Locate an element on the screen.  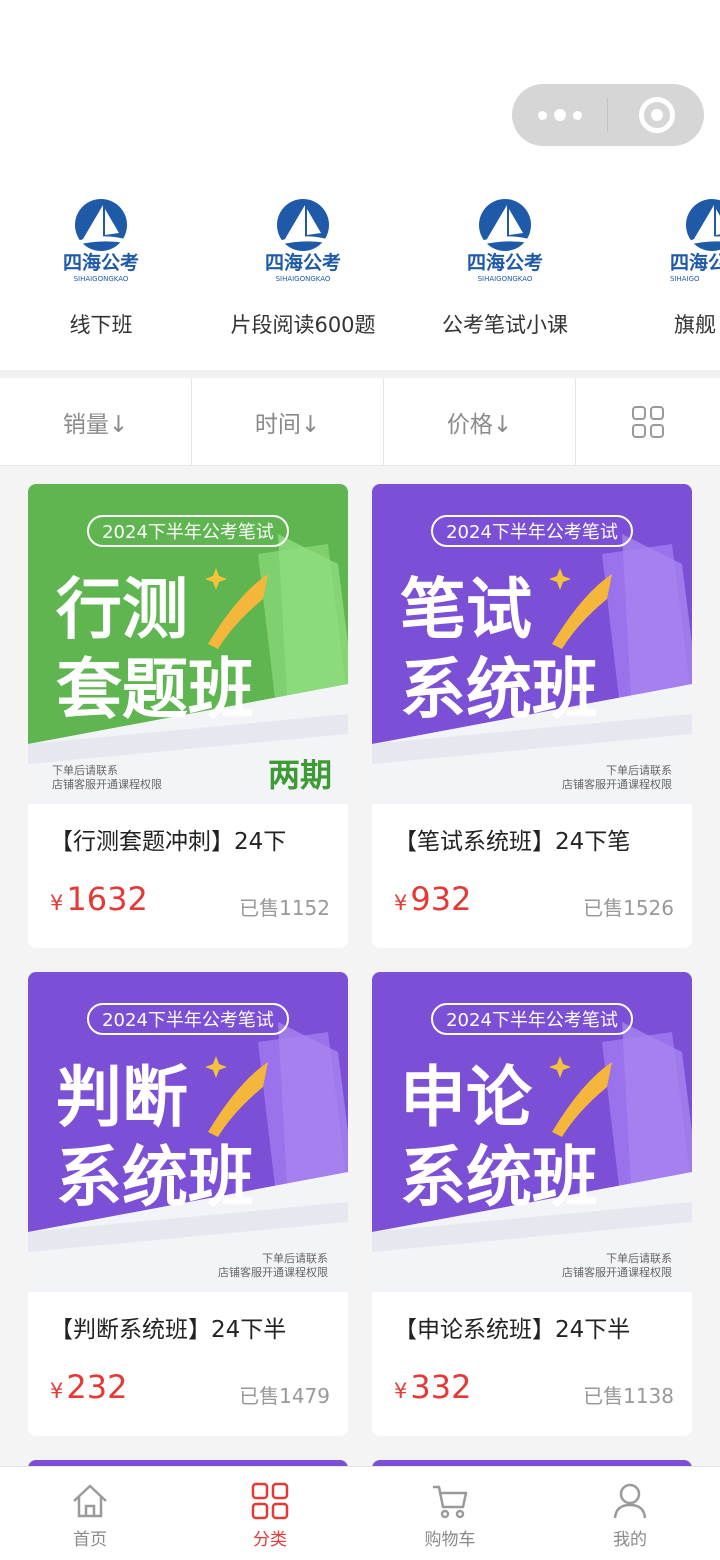
bottom-tab-bar: 首页 分类 购物车 我的 is located at coordinates (360, 1513).